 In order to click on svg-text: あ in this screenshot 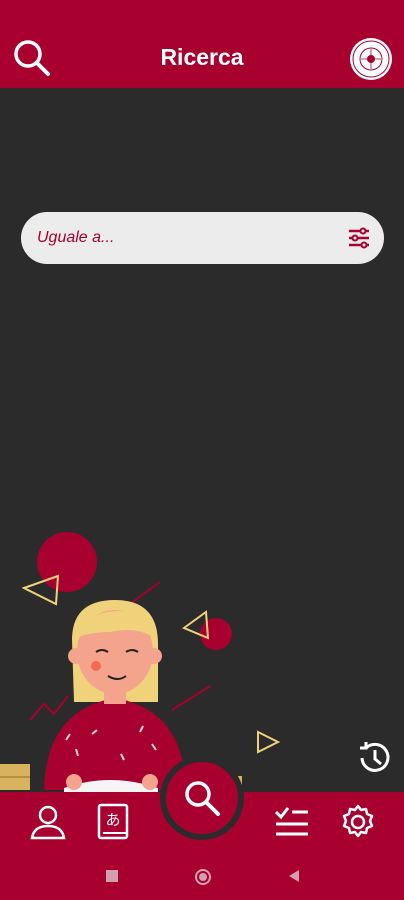, I will do `click(112, 820)`.